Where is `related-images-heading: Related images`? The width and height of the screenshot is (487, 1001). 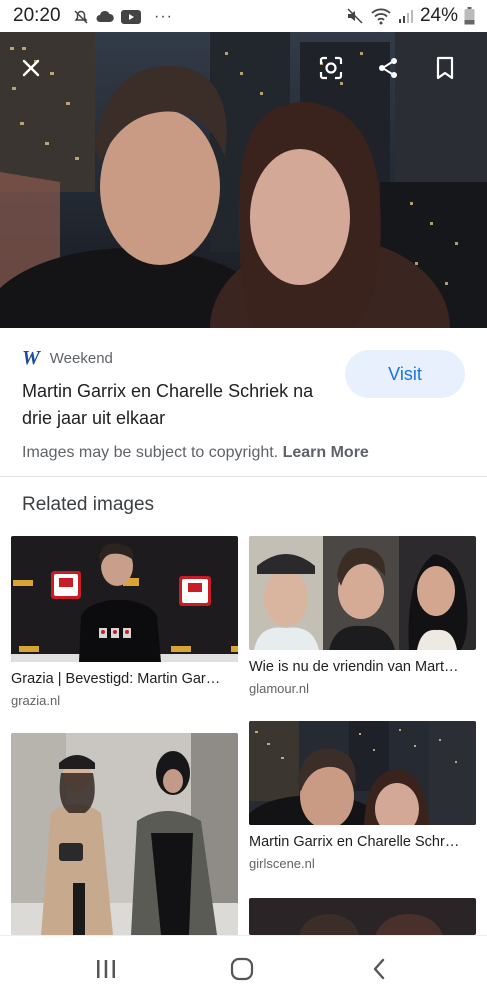 related-images-heading: Related images is located at coordinates (88, 504).